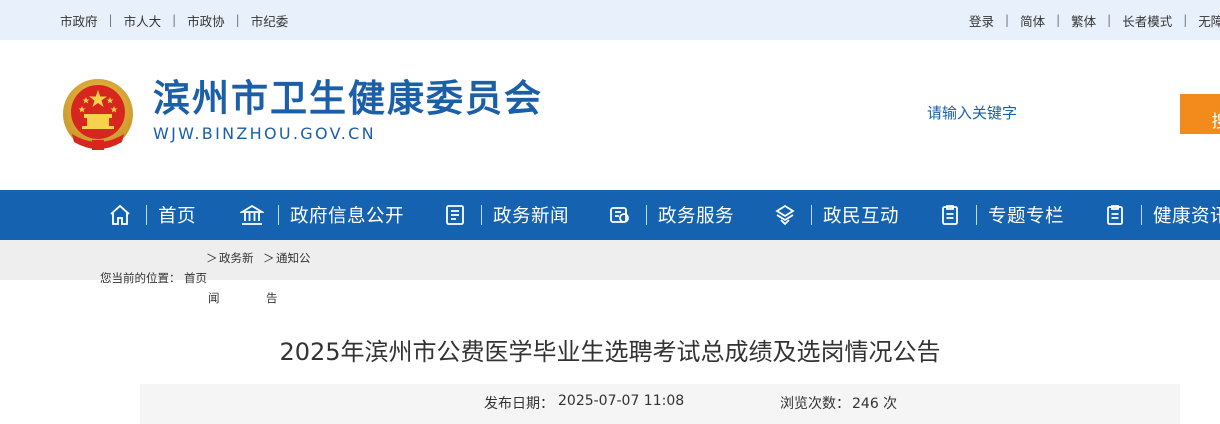  What do you see at coordinates (815, 404) in the screenshot?
I see `view-count-label: 浏览次数：` at bounding box center [815, 404].